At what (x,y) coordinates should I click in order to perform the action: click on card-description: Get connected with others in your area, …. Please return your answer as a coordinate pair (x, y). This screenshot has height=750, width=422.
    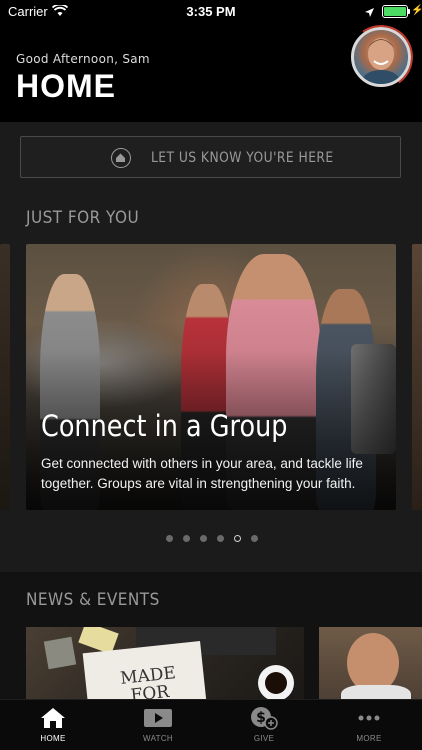
    Looking at the image, I should click on (202, 473).